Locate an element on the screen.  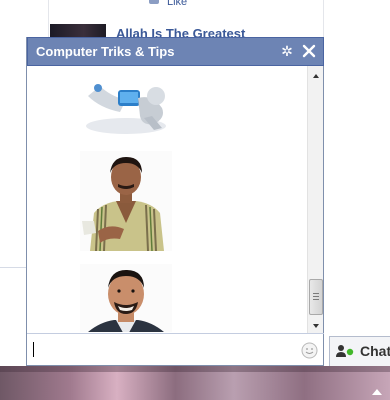
text-caret is located at coordinates (33, 349).